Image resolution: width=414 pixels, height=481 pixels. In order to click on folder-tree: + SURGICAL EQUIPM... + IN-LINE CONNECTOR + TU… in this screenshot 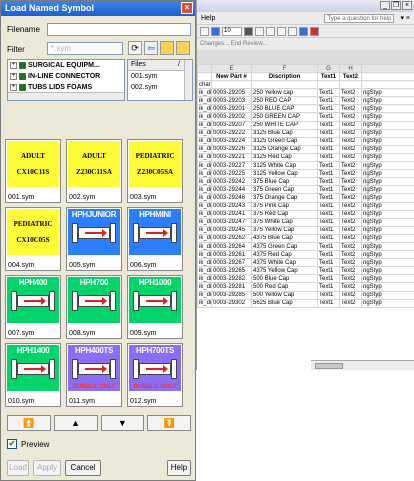, I will do `click(66, 80)`.